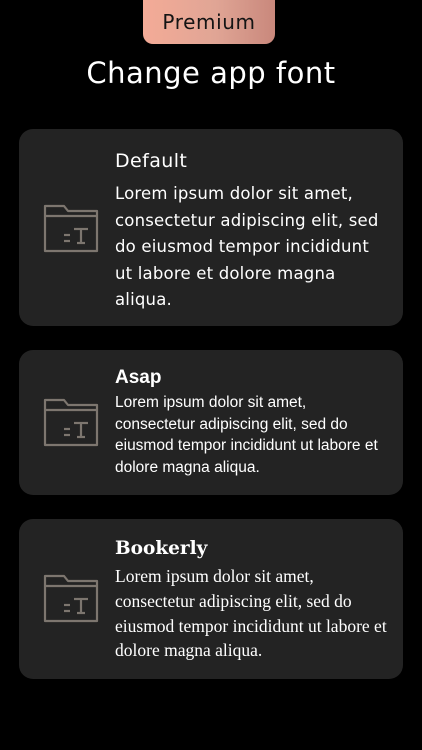 The image size is (422, 750). What do you see at coordinates (161, 548) in the screenshot?
I see `font-name: Bookerly` at bounding box center [161, 548].